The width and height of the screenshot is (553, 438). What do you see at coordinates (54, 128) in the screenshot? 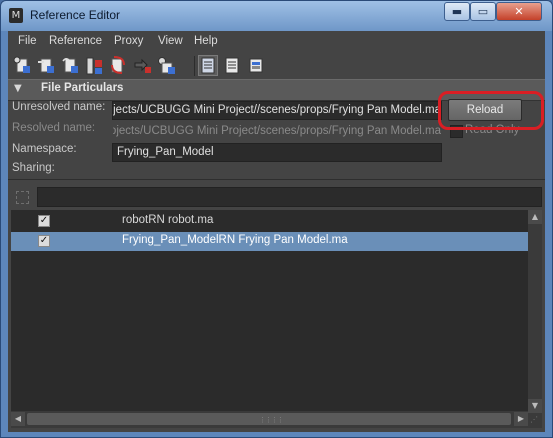
I see `resolved-name-label: Resolved name:` at bounding box center [54, 128].